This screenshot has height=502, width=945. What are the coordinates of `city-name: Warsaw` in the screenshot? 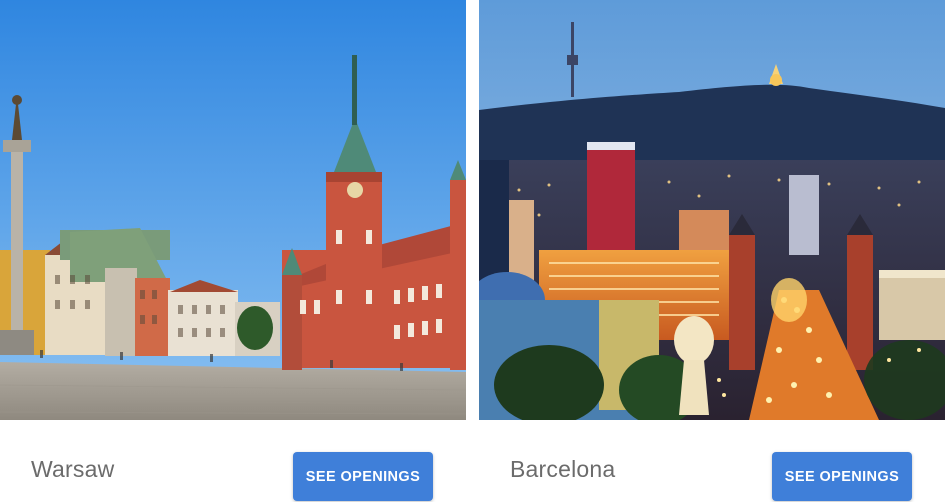 It's located at (73, 469).